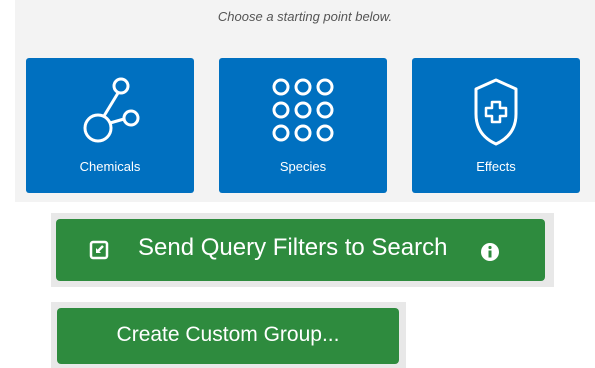 The image size is (595, 368). Describe the element at coordinates (110, 166) in the screenshot. I see `tile-chemicals-label: Chemicals` at that location.